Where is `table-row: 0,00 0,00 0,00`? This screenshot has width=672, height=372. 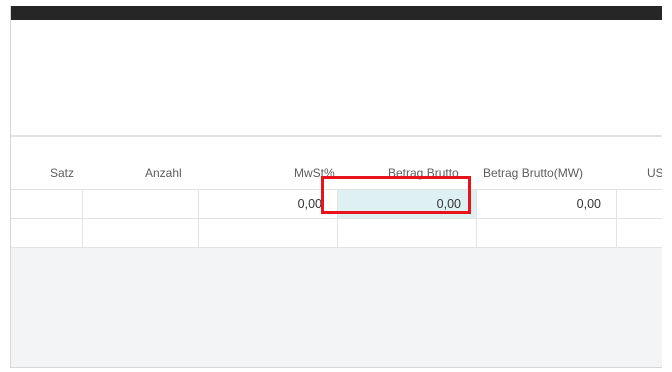
table-row: 0,00 0,00 0,00 is located at coordinates (336, 204).